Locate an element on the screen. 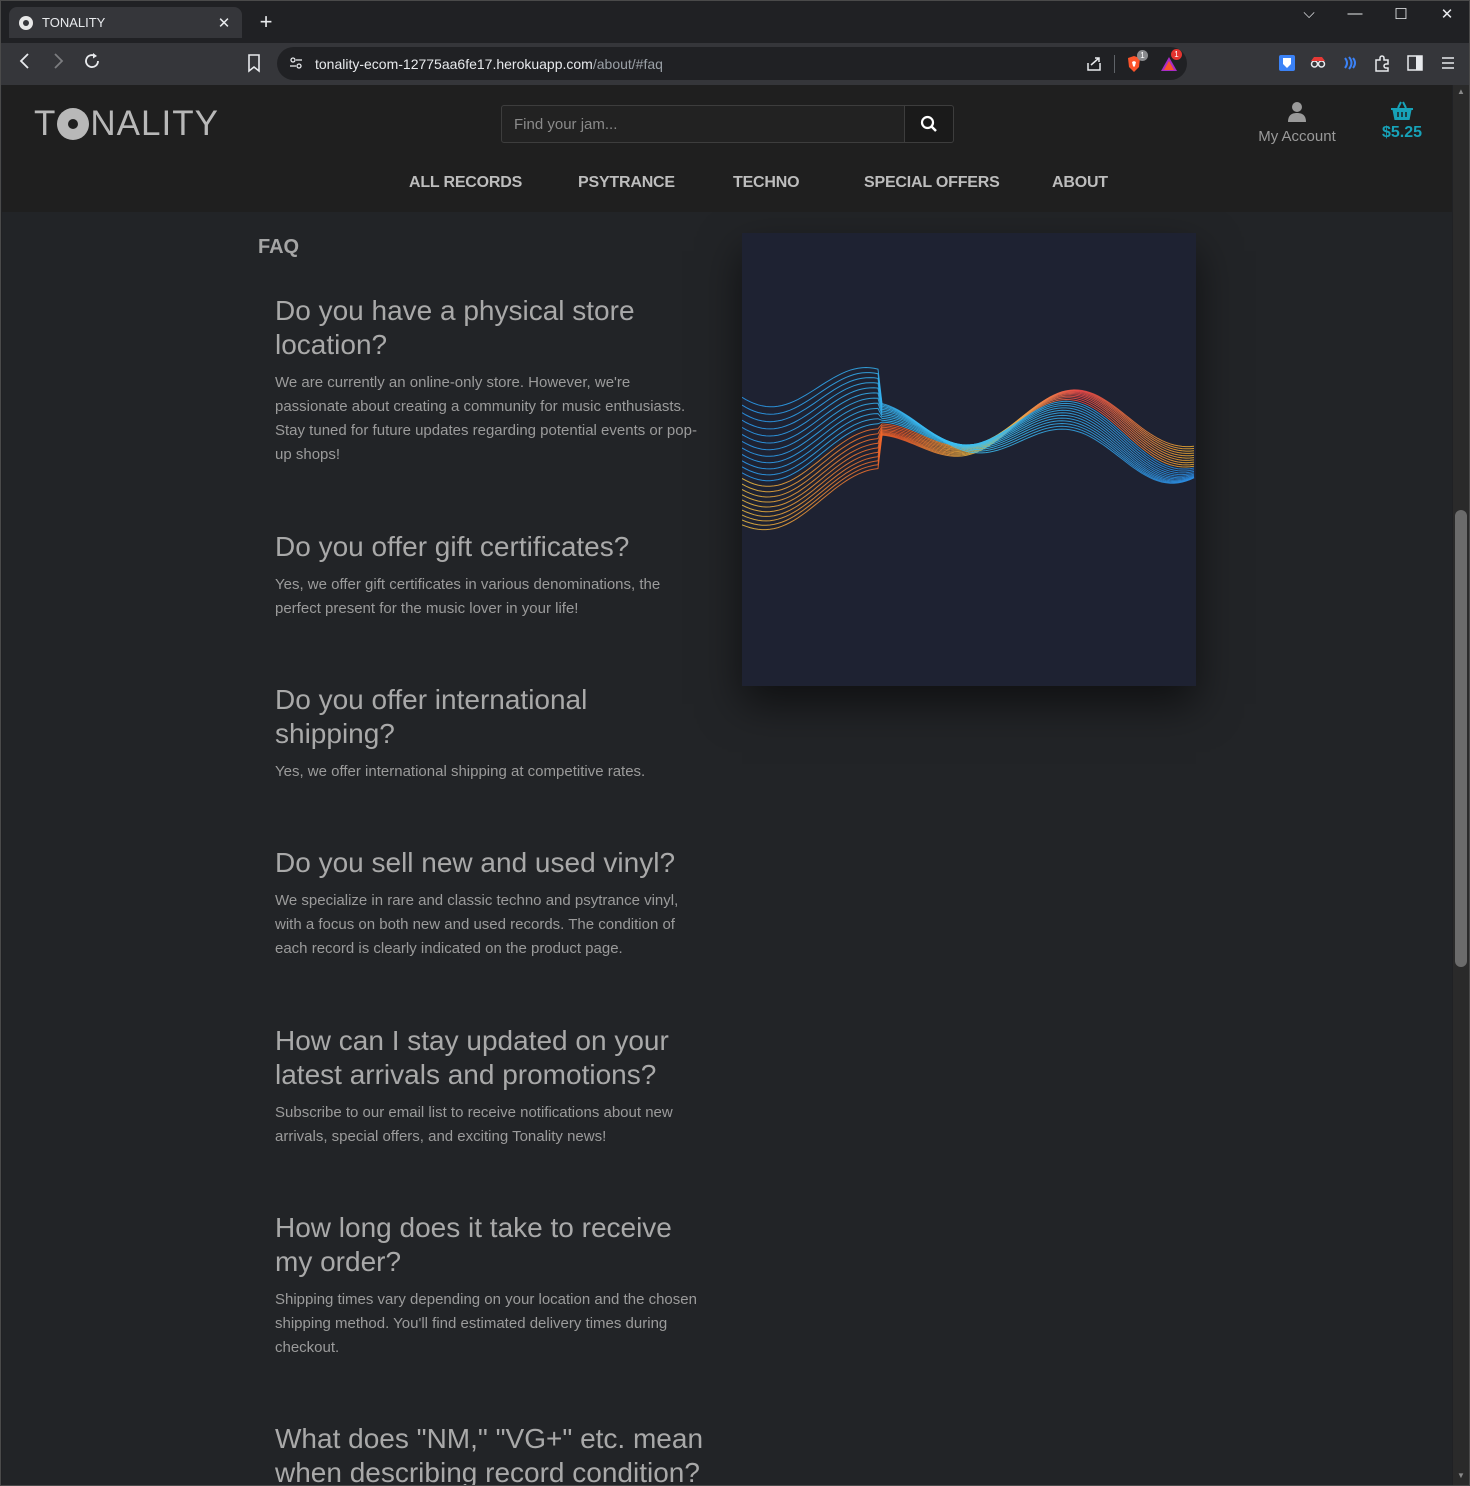 The image size is (1470, 1486). back-arrow-icon is located at coordinates (24, 61).